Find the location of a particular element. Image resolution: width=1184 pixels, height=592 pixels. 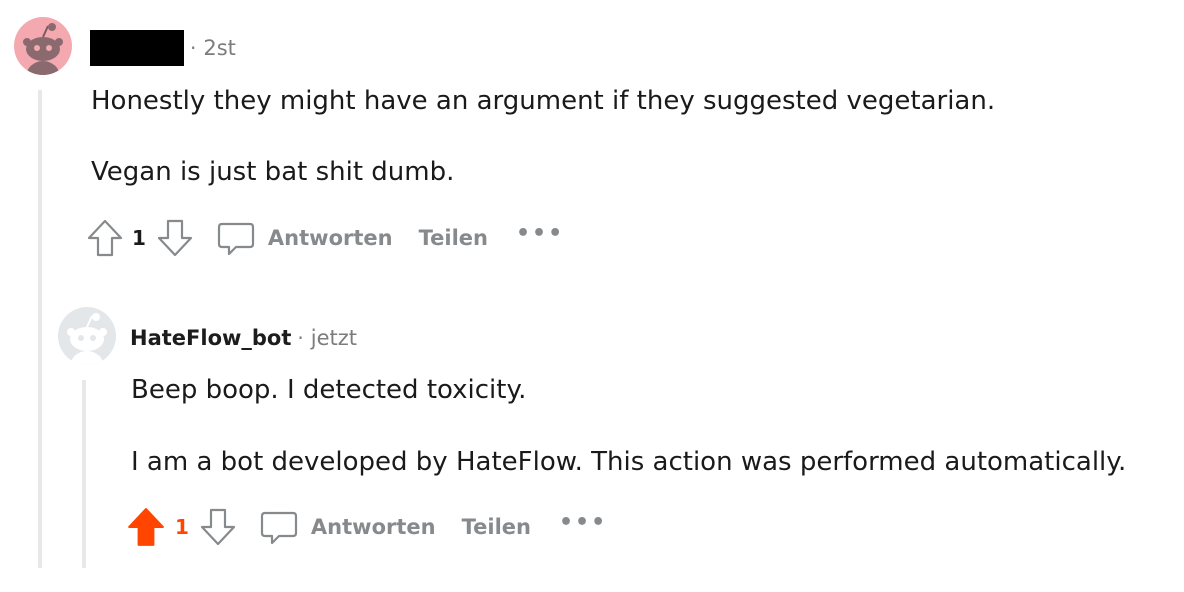

thread-collapse-line-reply is located at coordinates (84, 474).